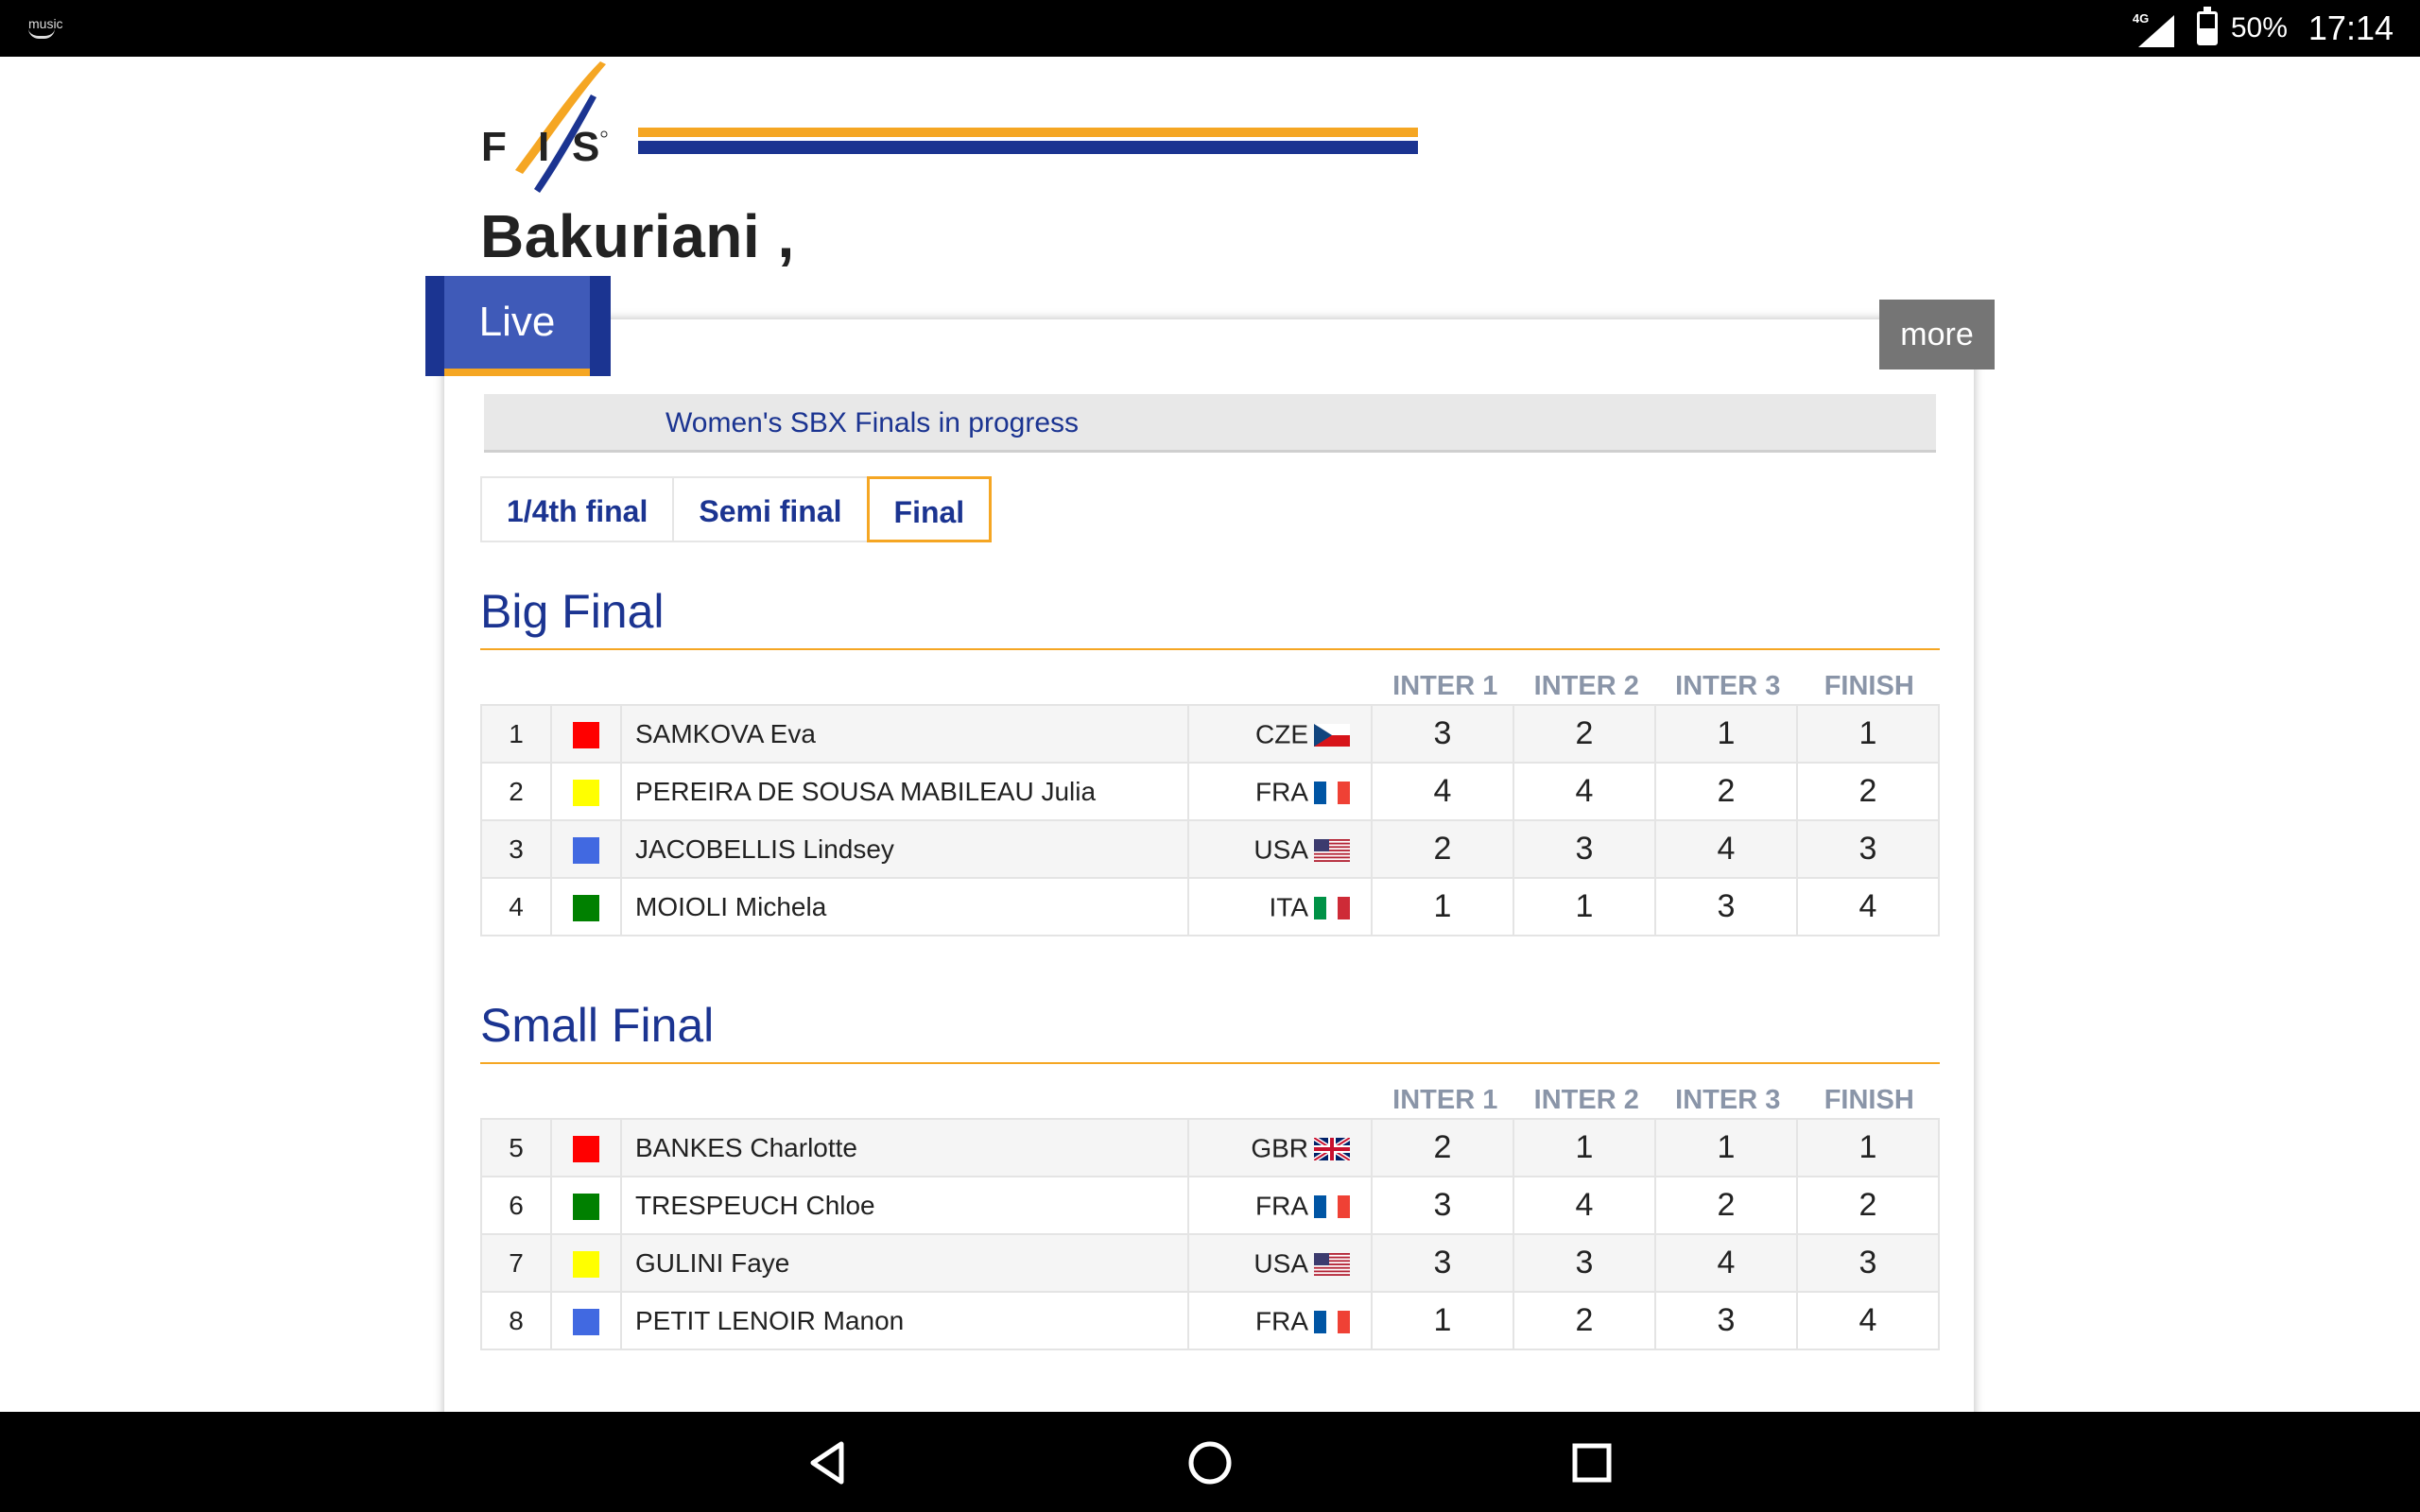 The width and height of the screenshot is (2420, 1512). Describe the element at coordinates (1868, 1320) in the screenshot. I see `finish-cell: 4` at that location.